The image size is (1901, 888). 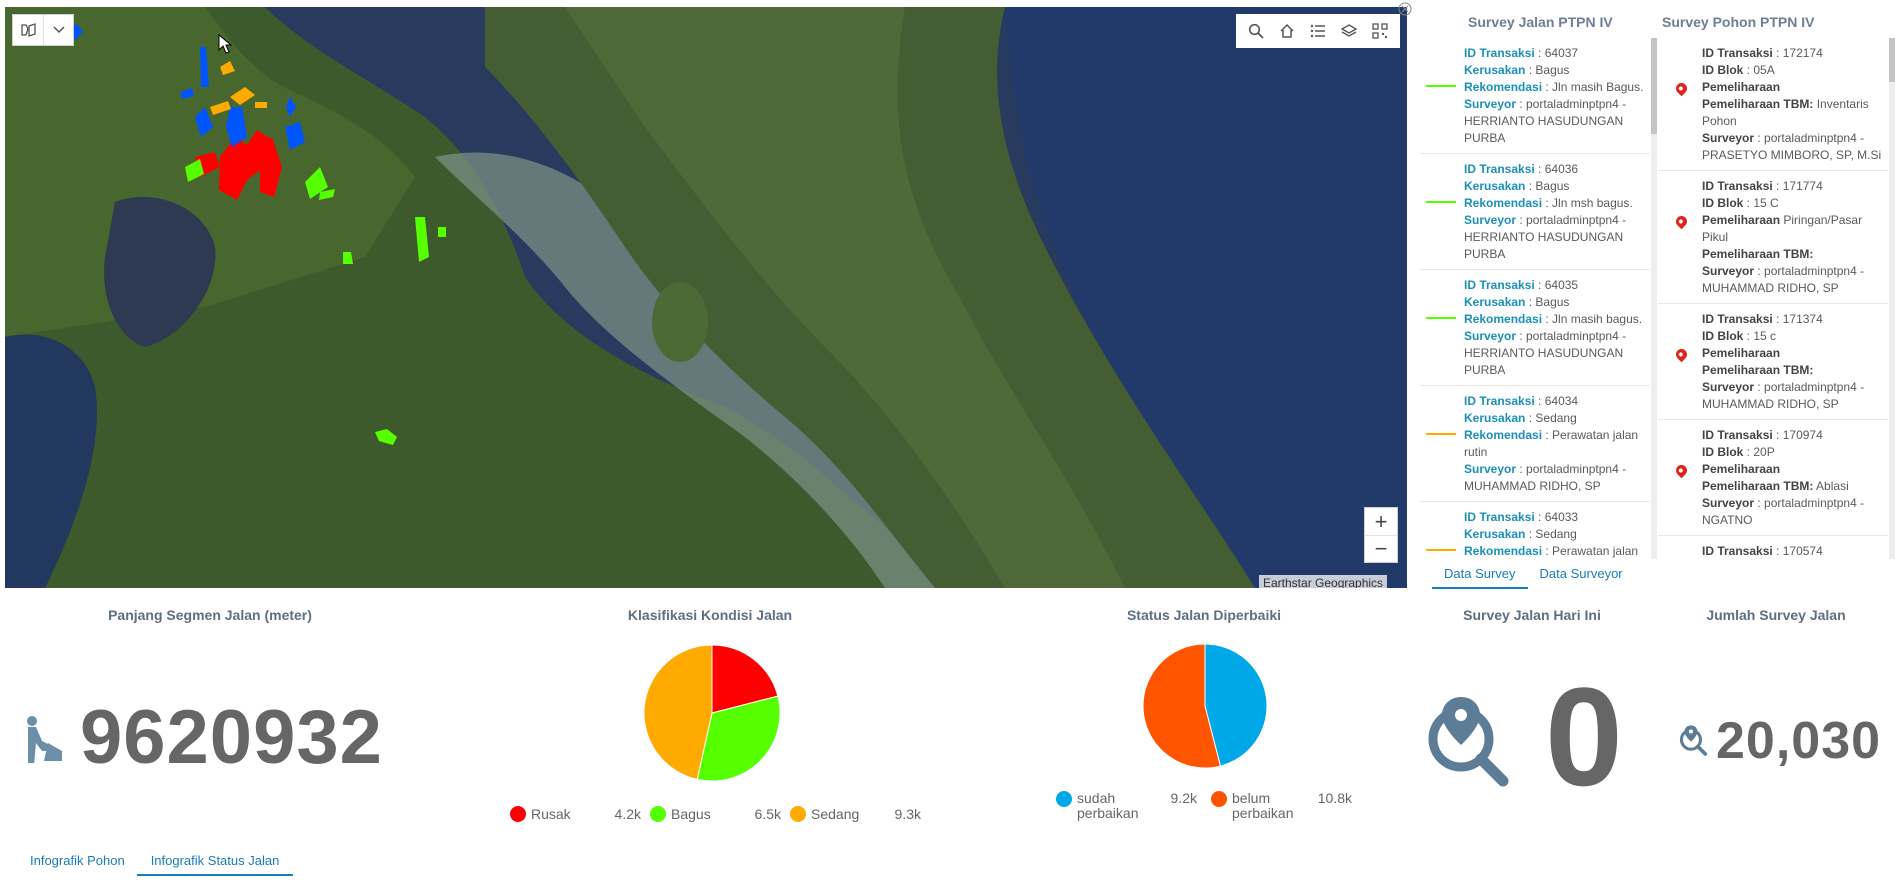 What do you see at coordinates (58, 30) in the screenshot?
I see `chevron-down-icon` at bounding box center [58, 30].